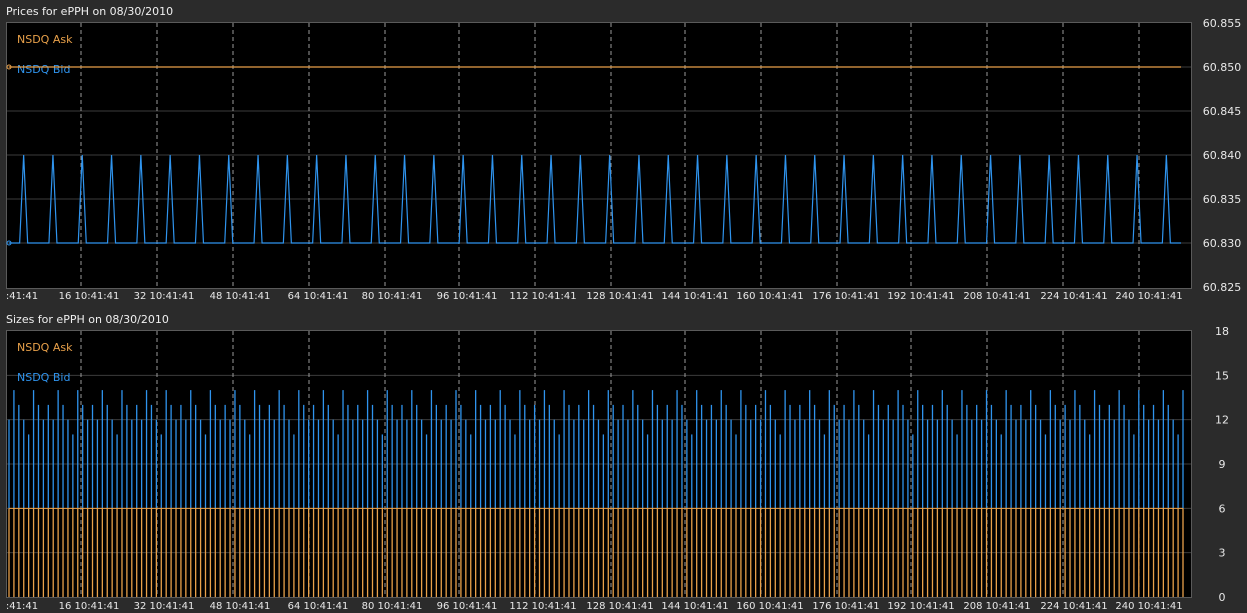  Describe the element at coordinates (1222, 464) in the screenshot. I see `y-tick-label: 9` at that location.